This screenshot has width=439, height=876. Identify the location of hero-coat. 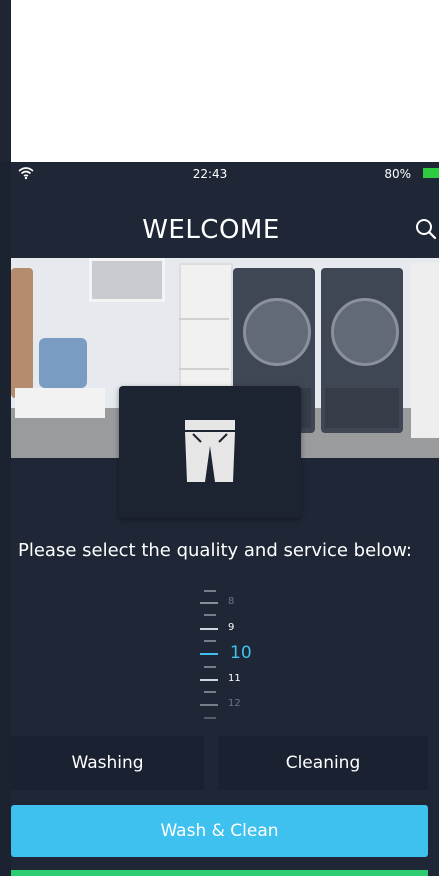
(22, 333).